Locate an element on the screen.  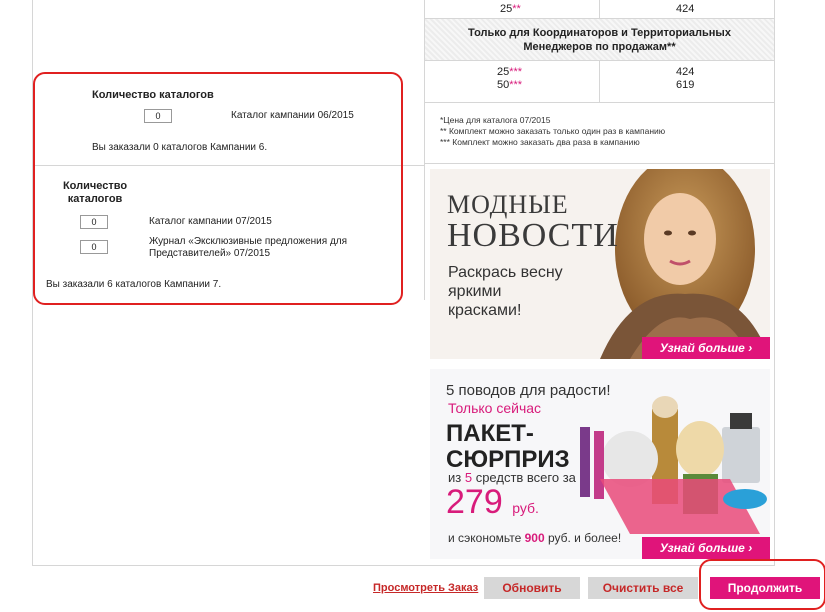
row1-stars: *** is located at coordinates (516, 72).